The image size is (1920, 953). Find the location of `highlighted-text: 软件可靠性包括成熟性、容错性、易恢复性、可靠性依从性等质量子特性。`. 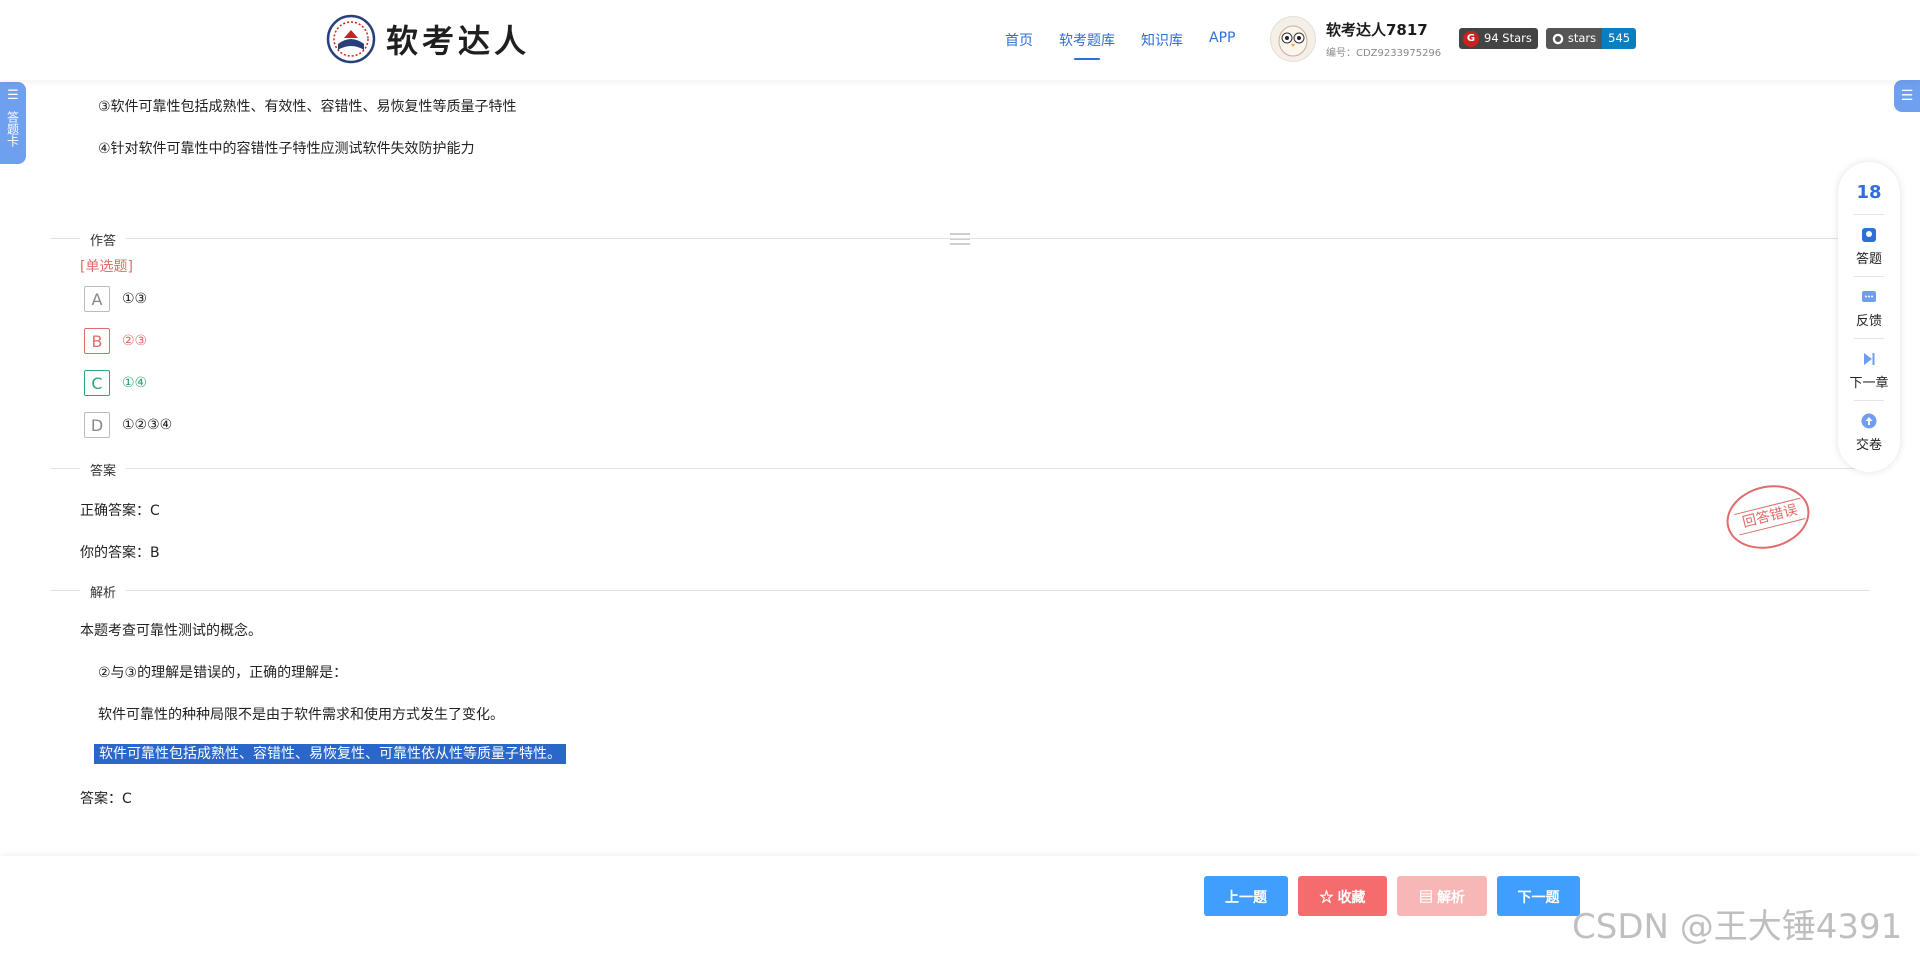

highlighted-text: 软件可靠性包括成熟性、容错性、易恢复性、可靠性依从性等质量子特性。 is located at coordinates (330, 754).